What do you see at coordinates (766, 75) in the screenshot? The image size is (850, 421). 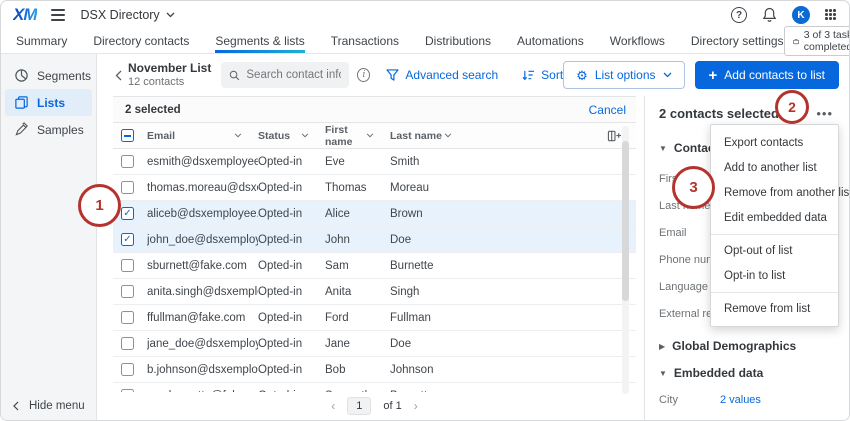 I see `add-contacts-to-list-button: + Add contacts to list` at bounding box center [766, 75].